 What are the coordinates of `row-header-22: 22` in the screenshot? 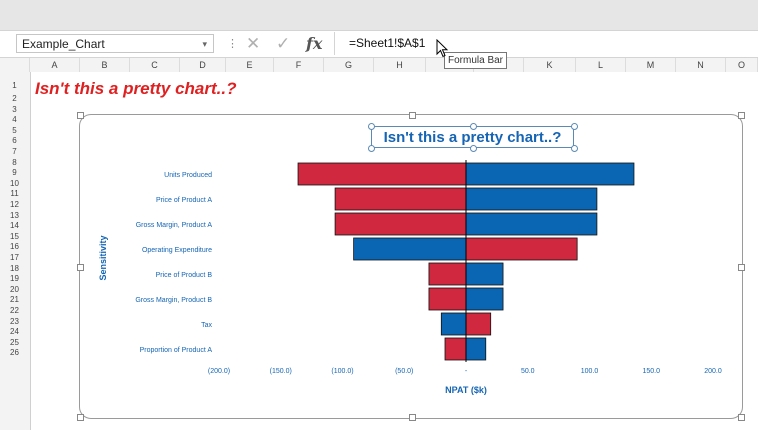 It's located at (14, 311).